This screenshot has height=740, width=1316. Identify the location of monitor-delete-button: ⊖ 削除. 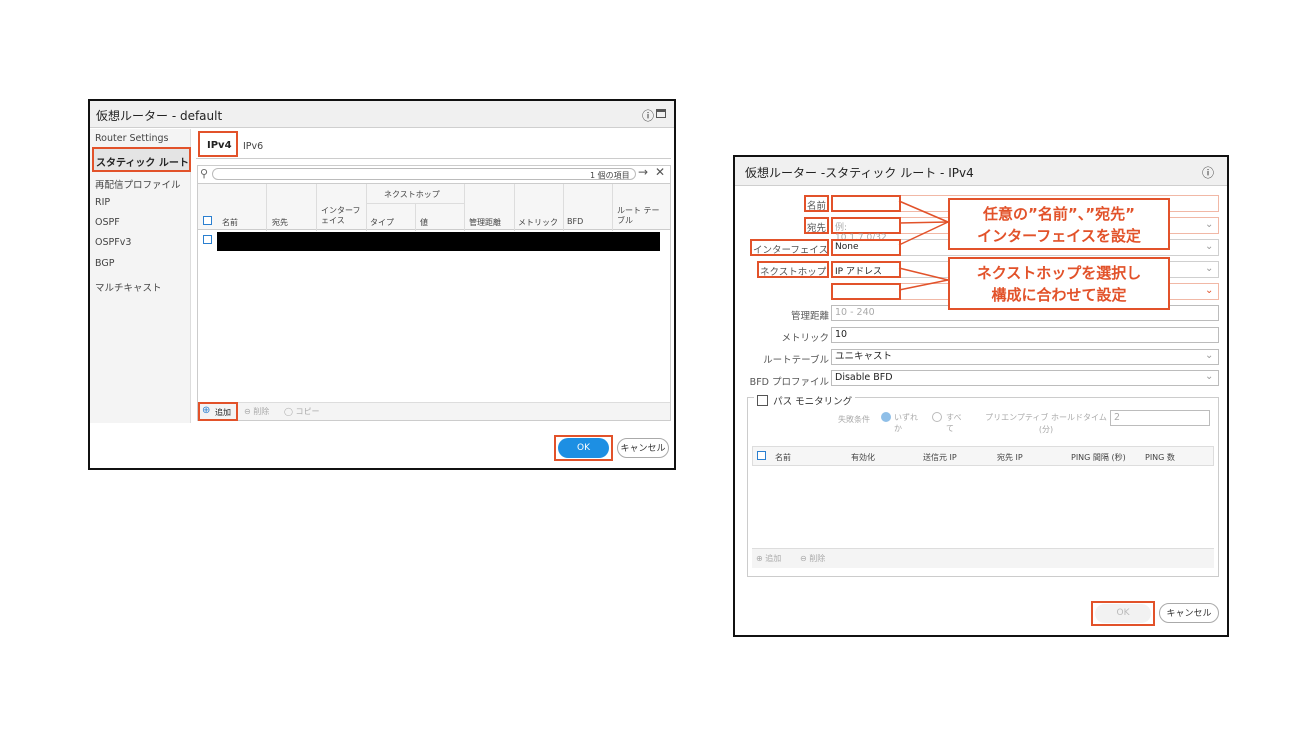
(812, 558).